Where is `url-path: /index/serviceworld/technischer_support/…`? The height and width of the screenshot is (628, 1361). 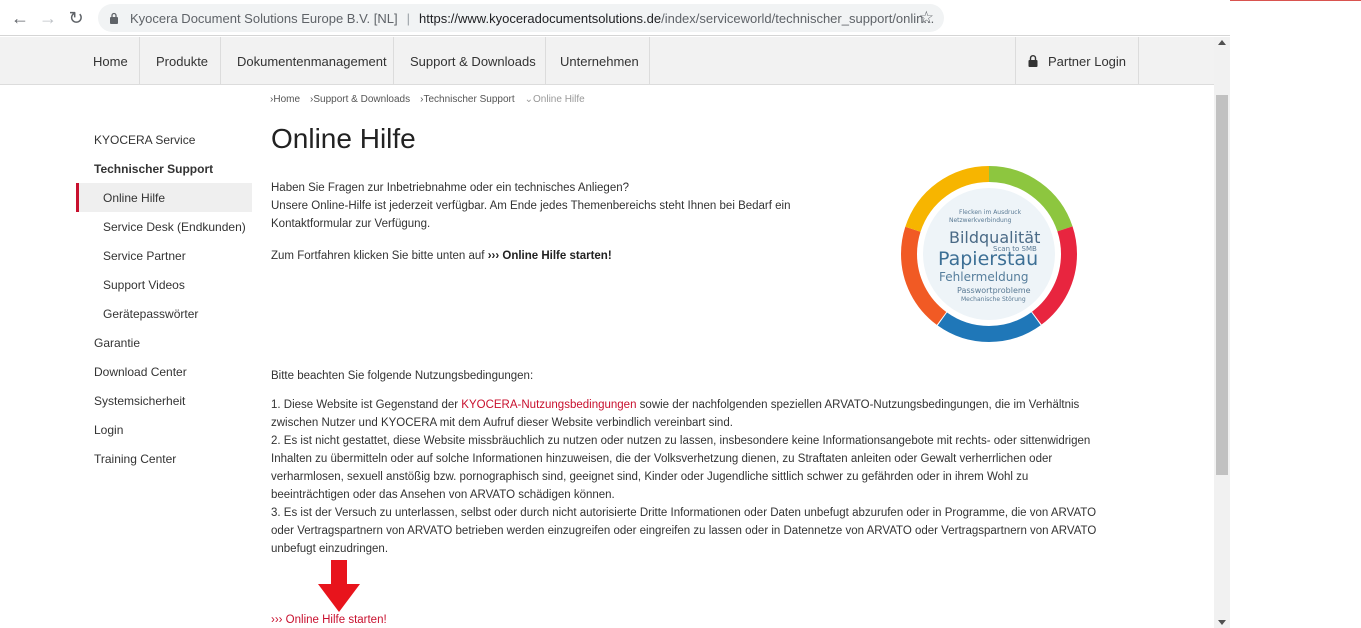 url-path: /index/serviceworld/technischer_support/… is located at coordinates (798, 18).